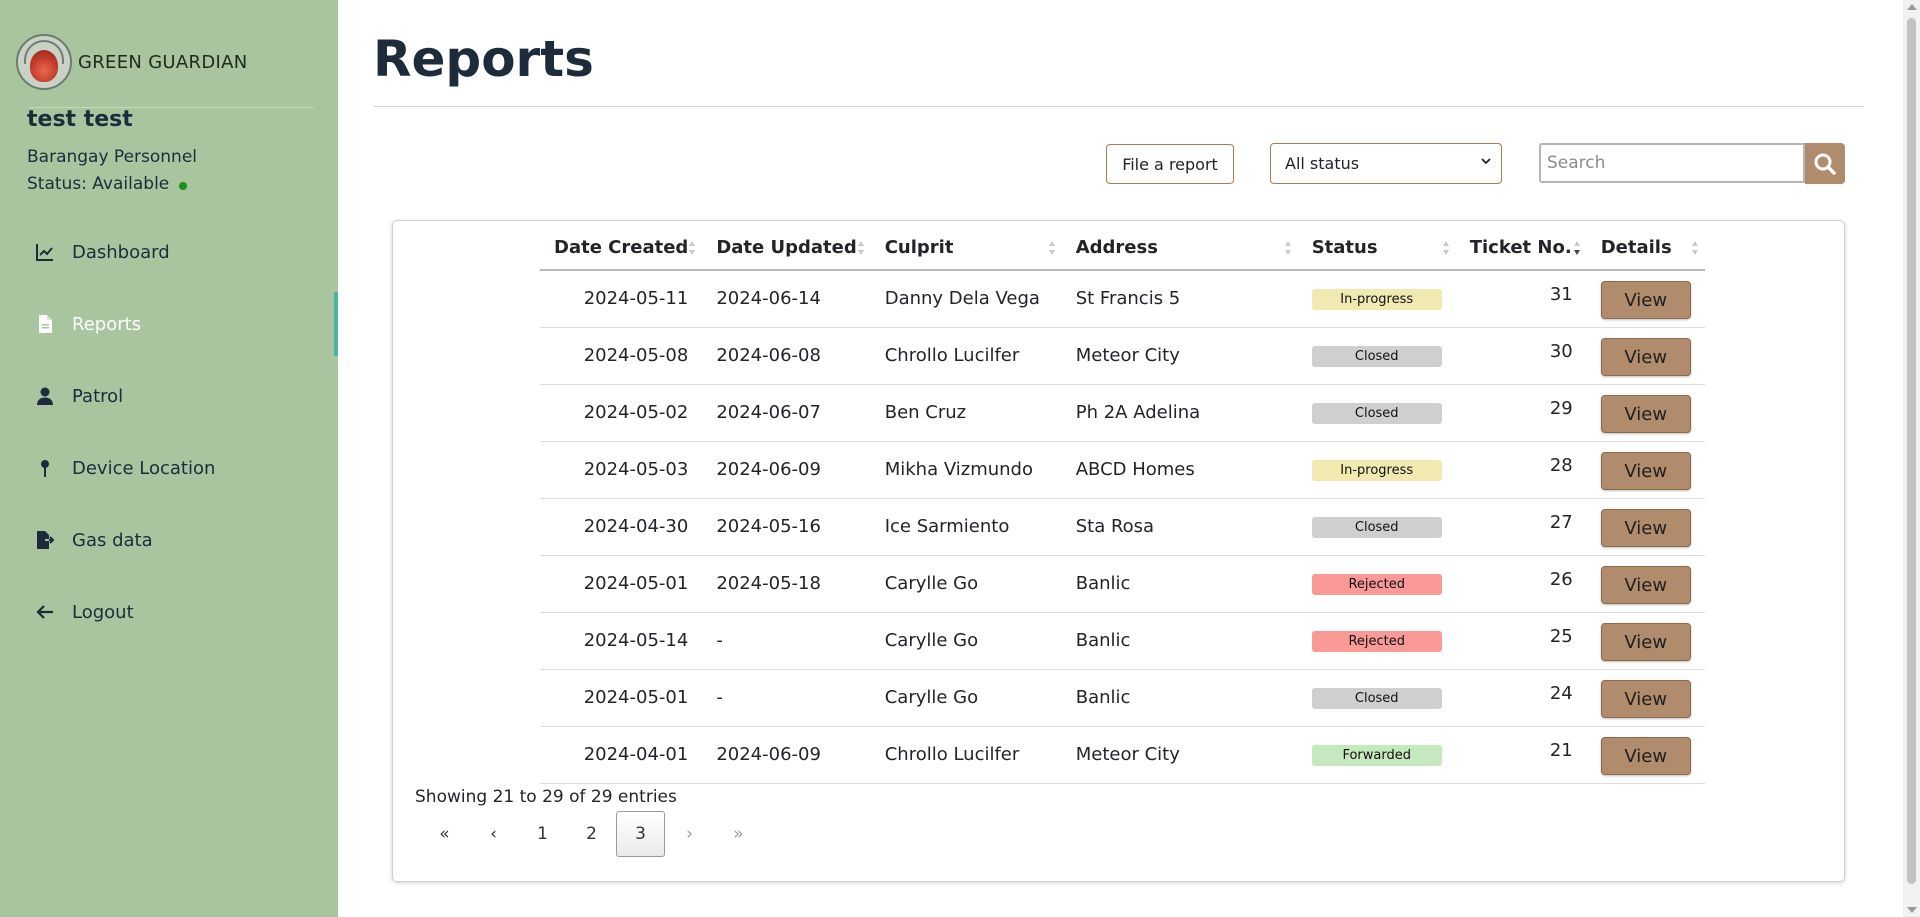 The image size is (1920, 917). I want to click on search-input, so click(1672, 163).